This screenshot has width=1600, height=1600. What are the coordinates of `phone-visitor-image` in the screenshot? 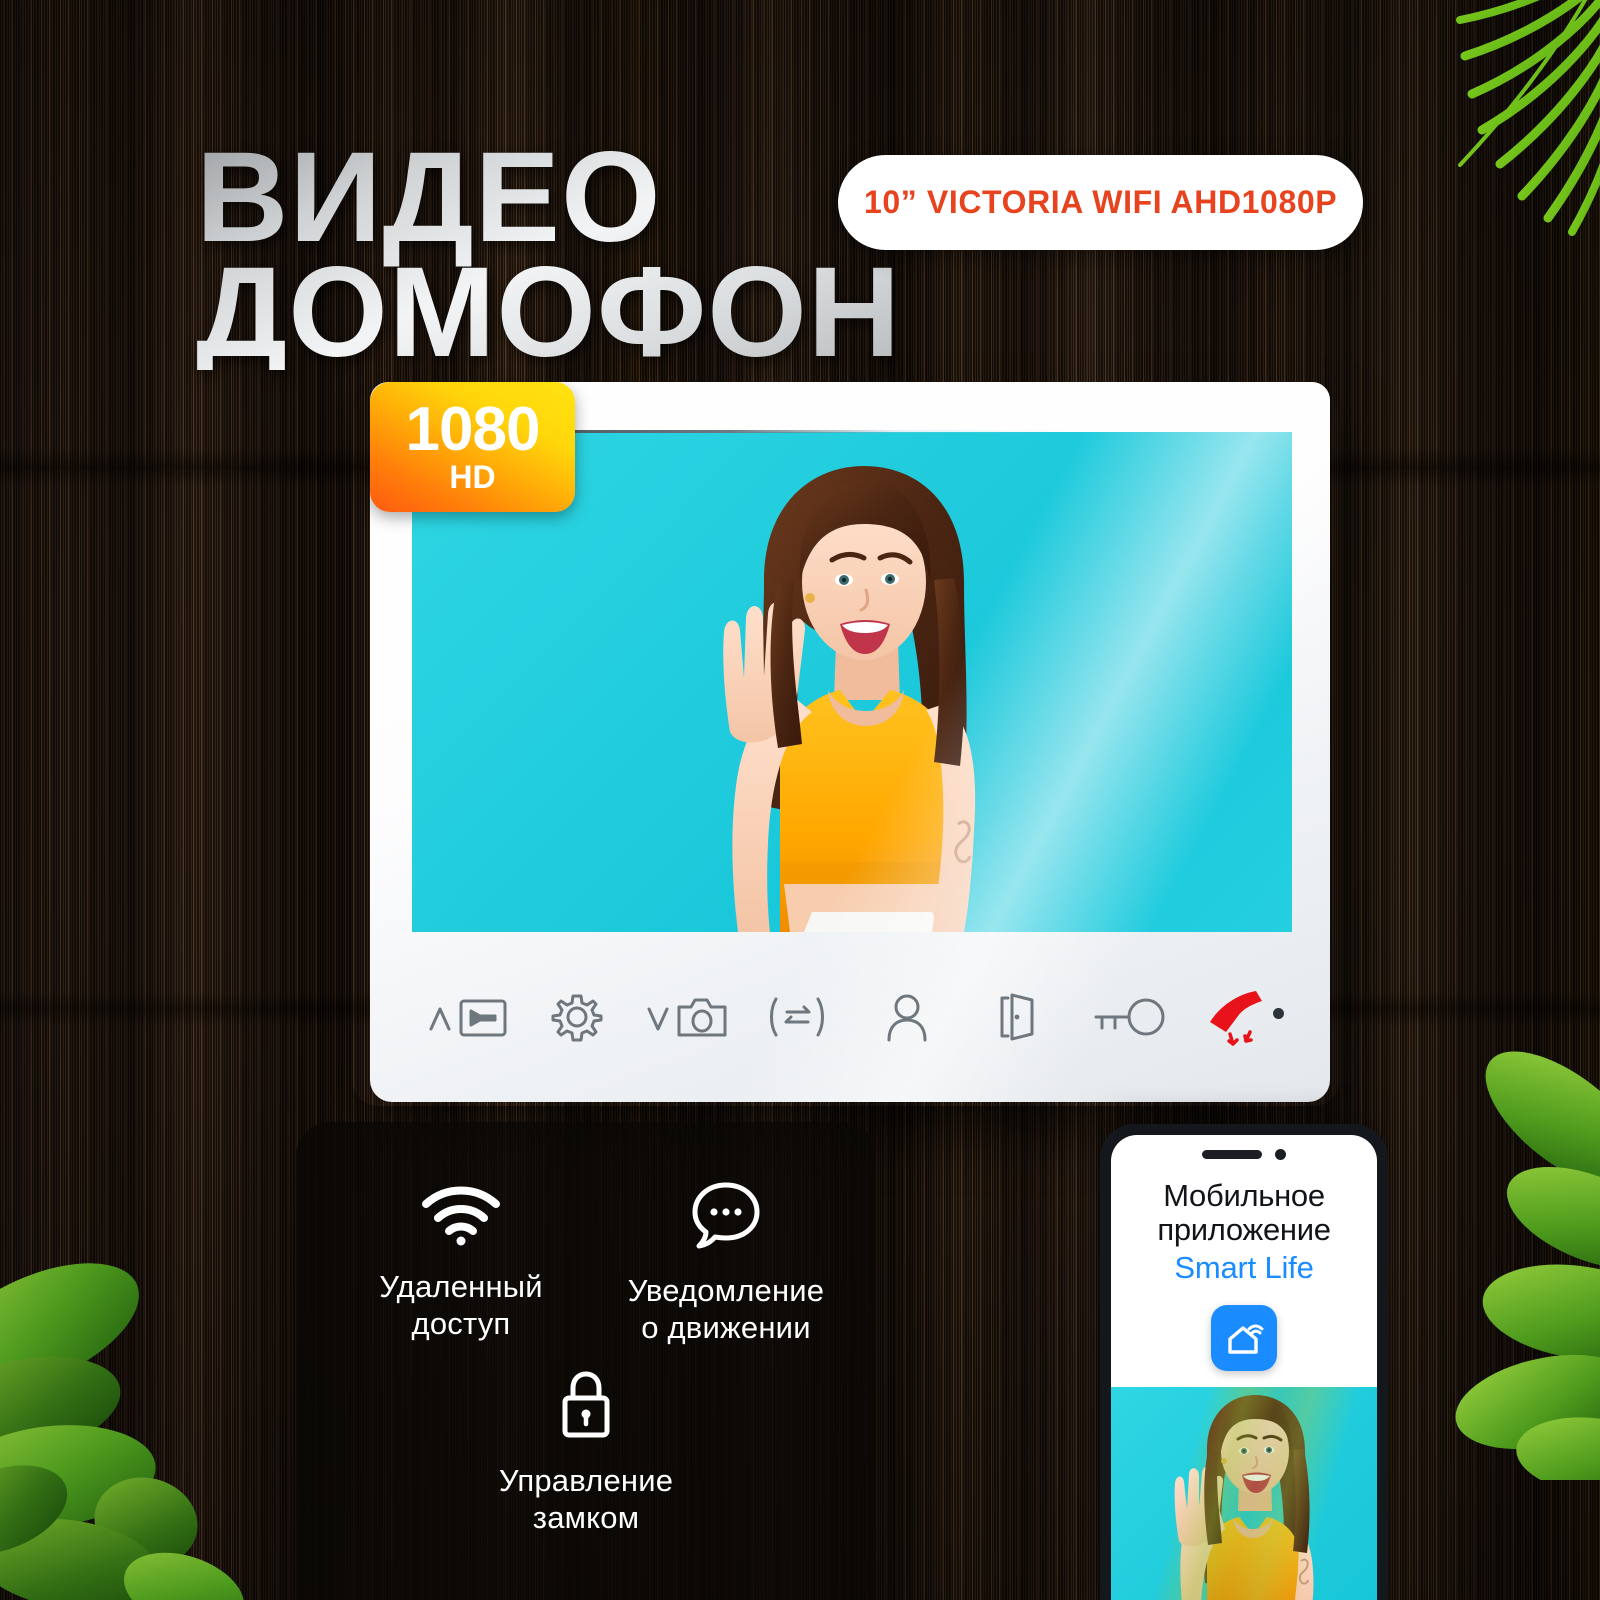 It's located at (1244, 1497).